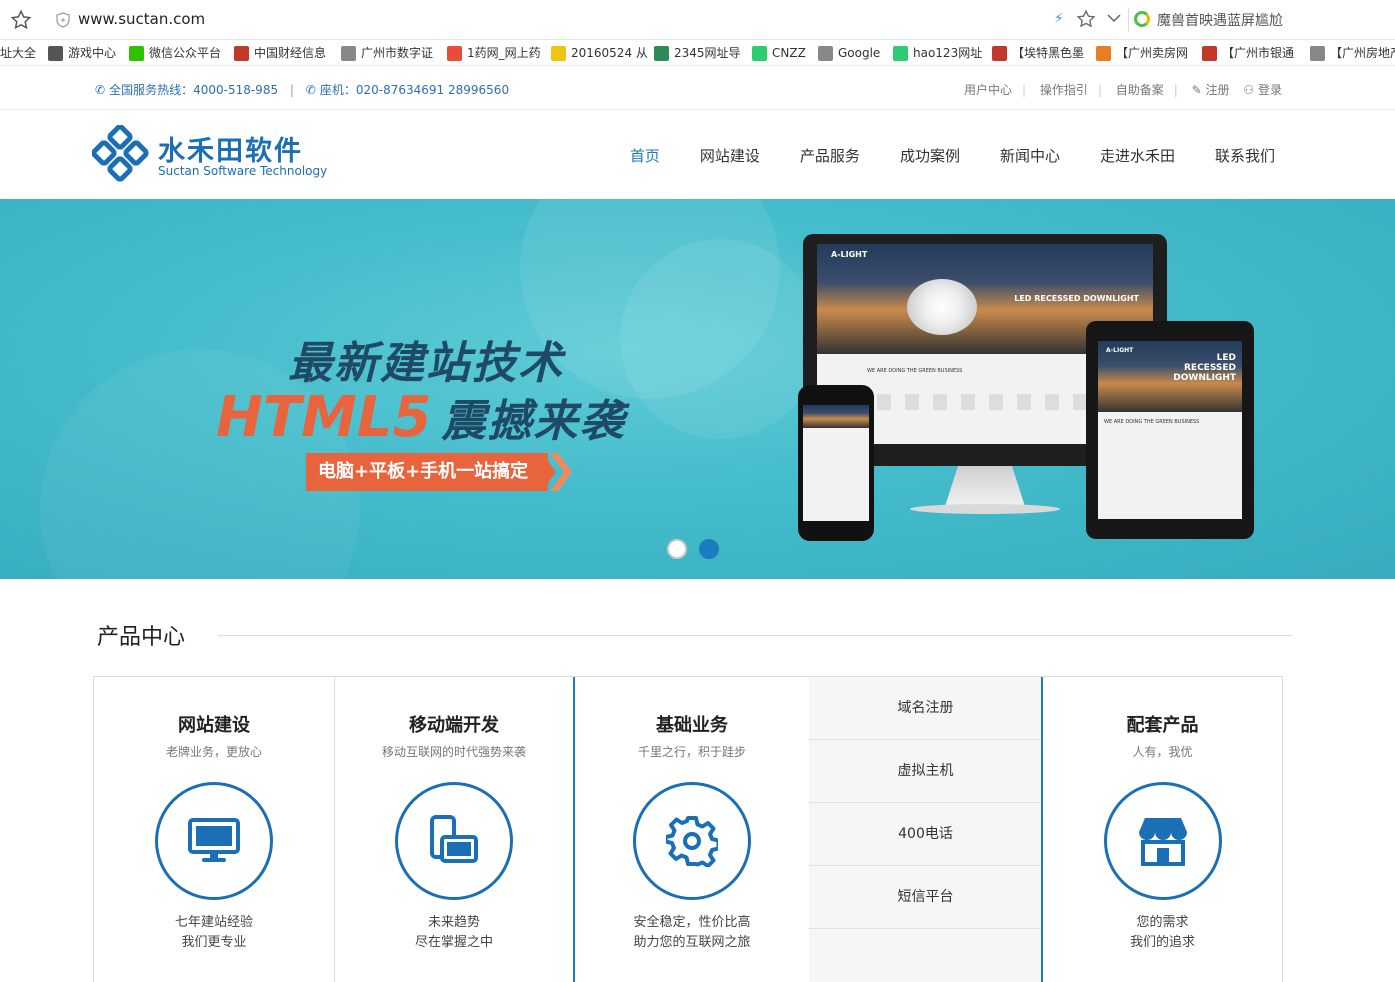  What do you see at coordinates (1048, 53) in the screenshot?
I see `bookmark-label: 【埃特黑色墨` at bounding box center [1048, 53].